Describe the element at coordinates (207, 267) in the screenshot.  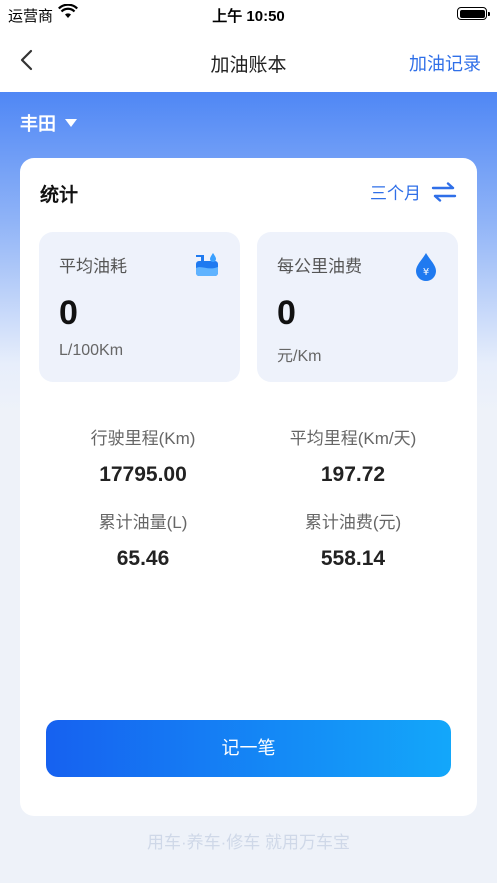
I see `fuel-tank-icon` at that location.